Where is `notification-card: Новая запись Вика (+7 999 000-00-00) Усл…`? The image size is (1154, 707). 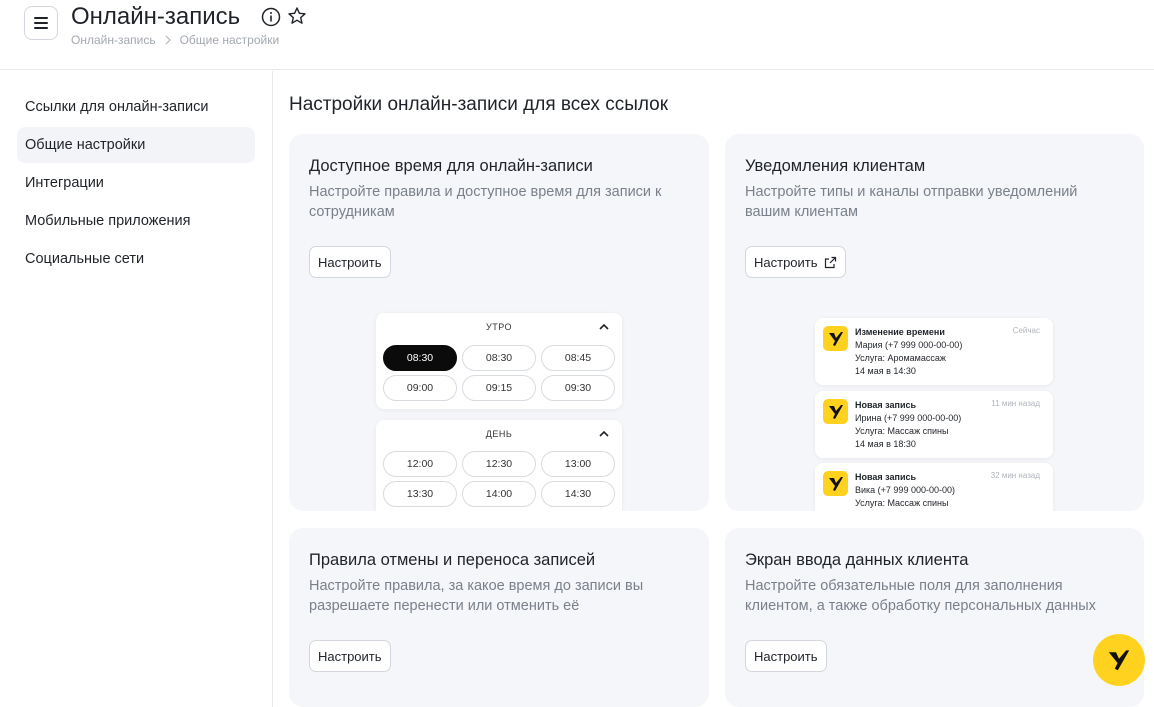
notification-card: Новая запись Вика (+7 999 000-00-00) Усл… is located at coordinates (934, 487).